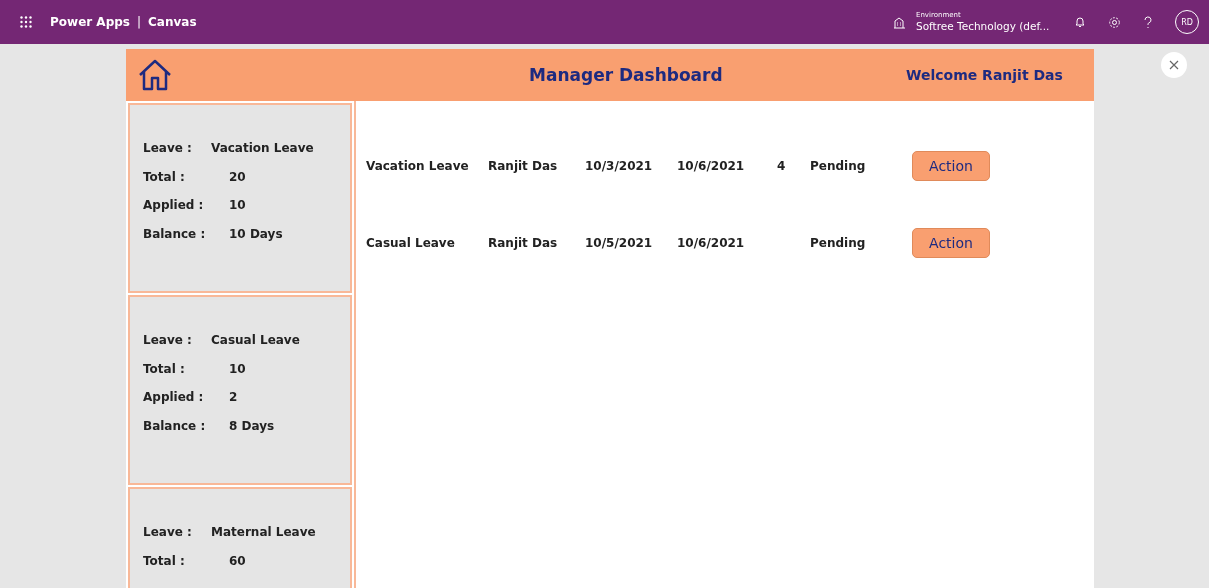  What do you see at coordinates (418, 165) in the screenshot?
I see `request-cell-text: Vacation Leave` at bounding box center [418, 165].